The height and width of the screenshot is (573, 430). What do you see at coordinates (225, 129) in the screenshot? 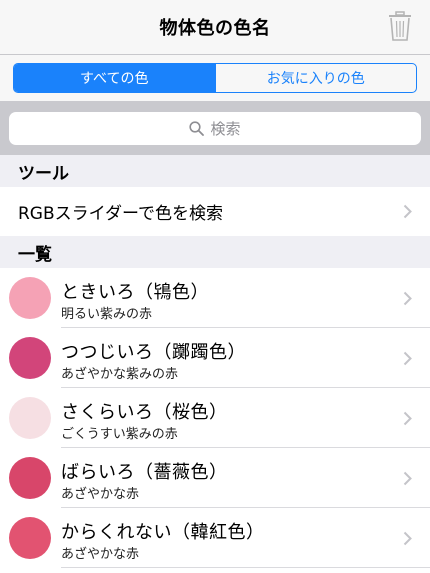
I see `search-placeholder: 検索` at bounding box center [225, 129].